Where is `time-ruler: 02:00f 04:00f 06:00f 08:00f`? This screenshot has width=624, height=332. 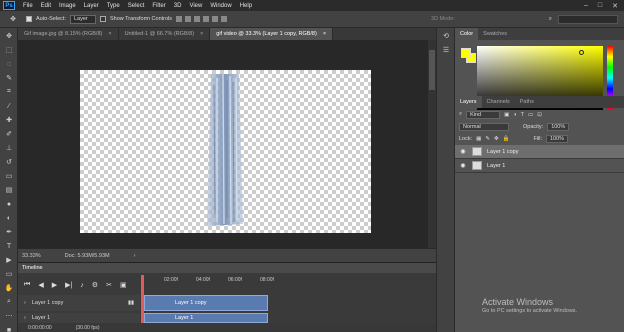 time-ruler: 02:00f 04:00f 06:00f 08:00f is located at coordinates (288, 300).